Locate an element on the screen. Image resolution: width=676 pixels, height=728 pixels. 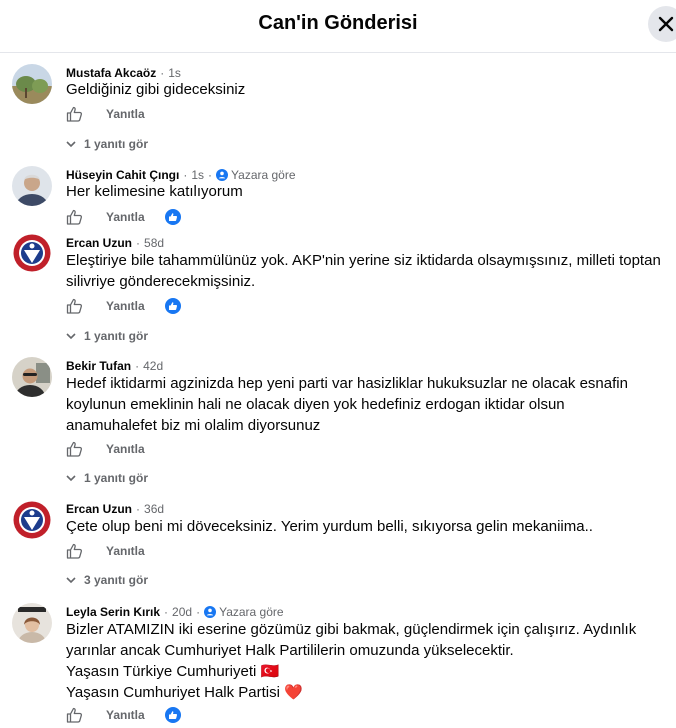
page-title: Can'in Gönderisi is located at coordinates (338, 23).